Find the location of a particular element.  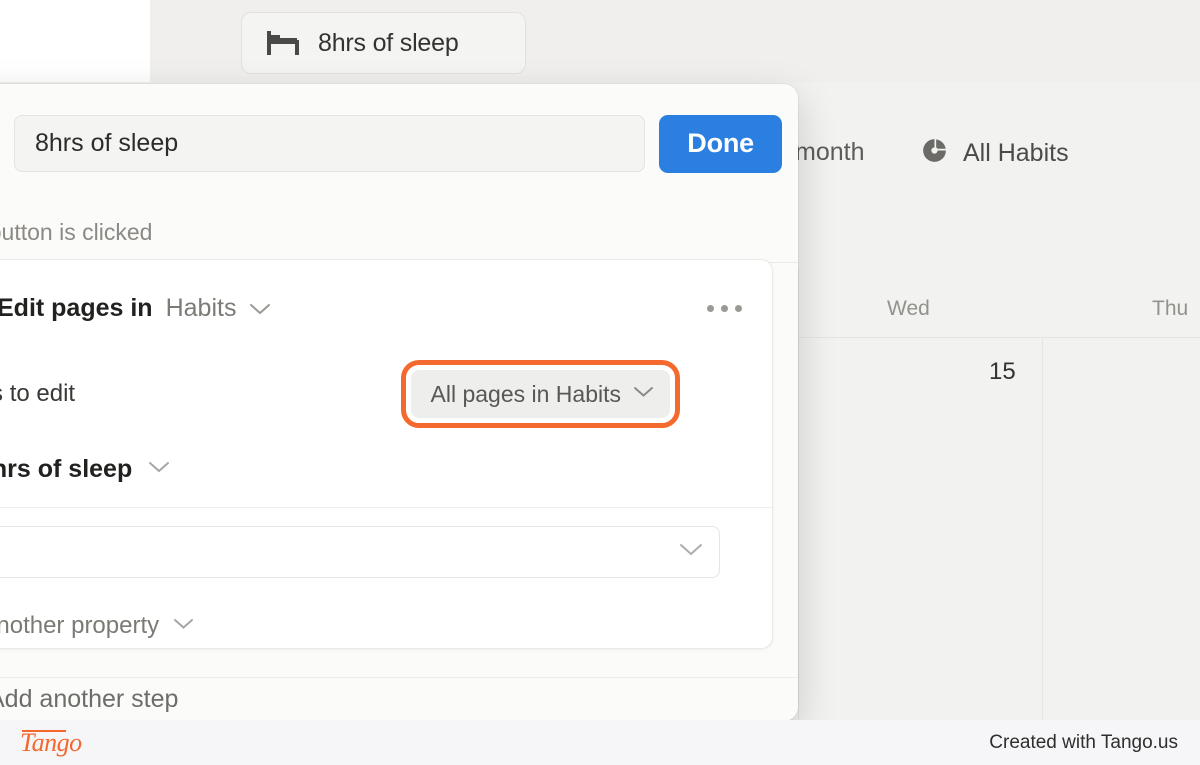

dialog-trigger-subtitle: hen button is clicked is located at coordinates (399, 233).